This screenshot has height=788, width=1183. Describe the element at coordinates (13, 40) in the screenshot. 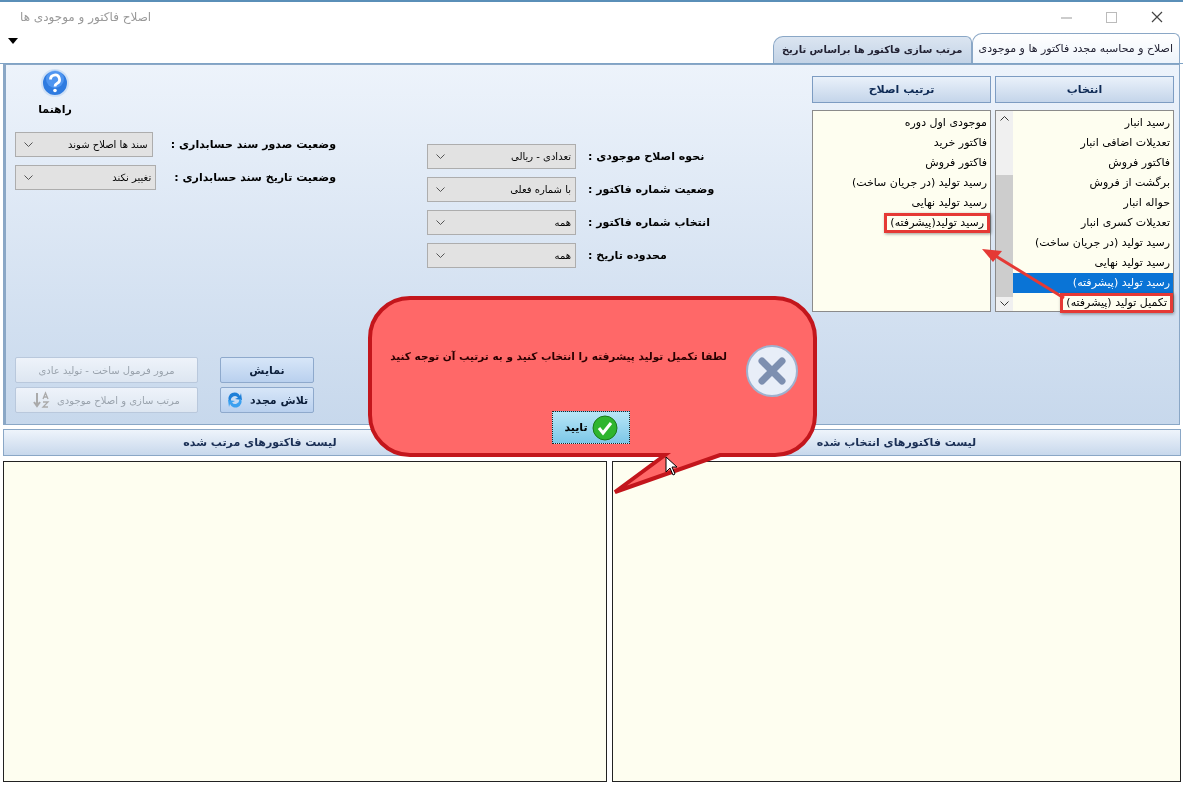

I see `dropdown-icon` at that location.